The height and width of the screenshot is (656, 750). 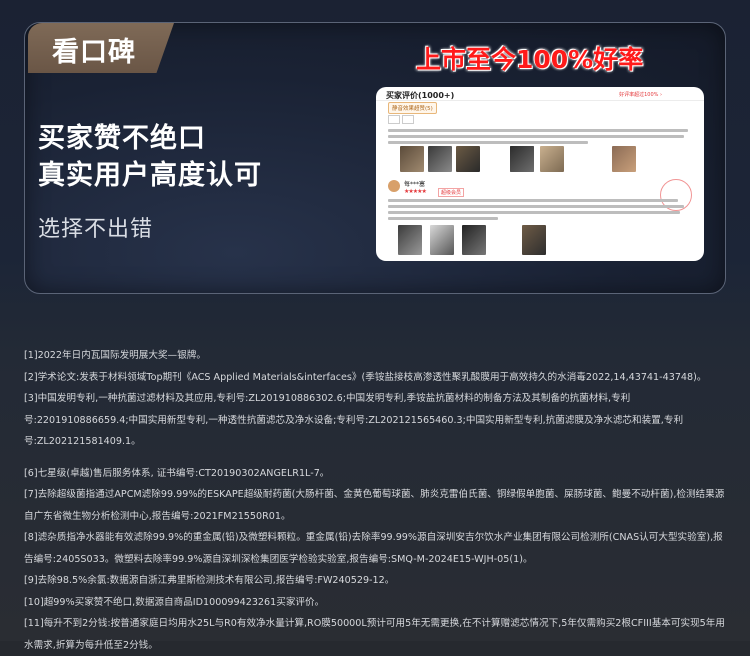 What do you see at coordinates (115, 355) in the screenshot?
I see `footnote: [1]2022年日内瓦国际发明展大奖—银牌。` at bounding box center [115, 355].